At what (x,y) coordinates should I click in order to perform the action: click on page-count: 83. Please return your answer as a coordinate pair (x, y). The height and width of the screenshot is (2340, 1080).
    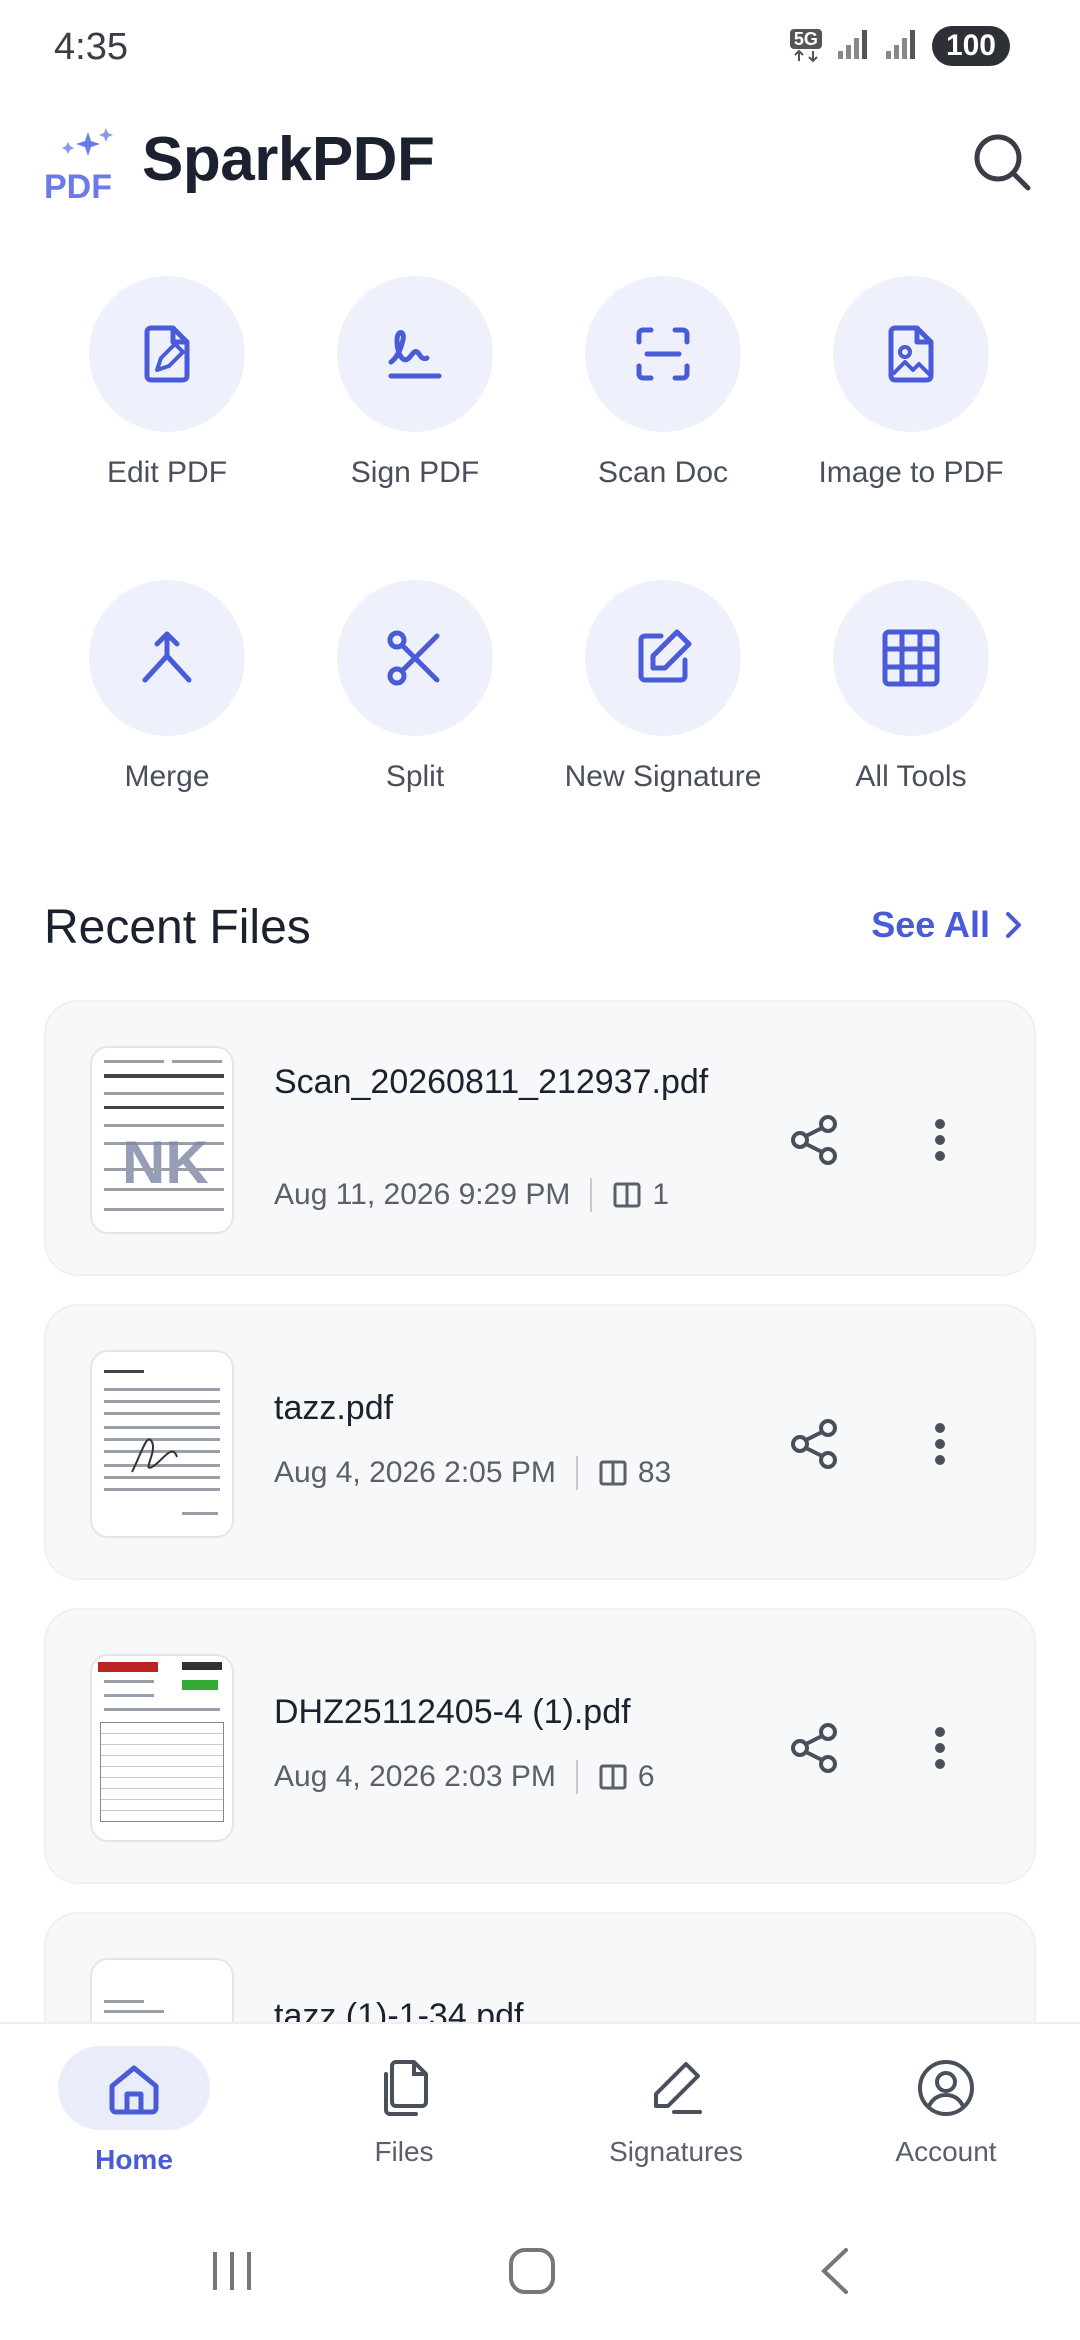
    Looking at the image, I should click on (654, 1472).